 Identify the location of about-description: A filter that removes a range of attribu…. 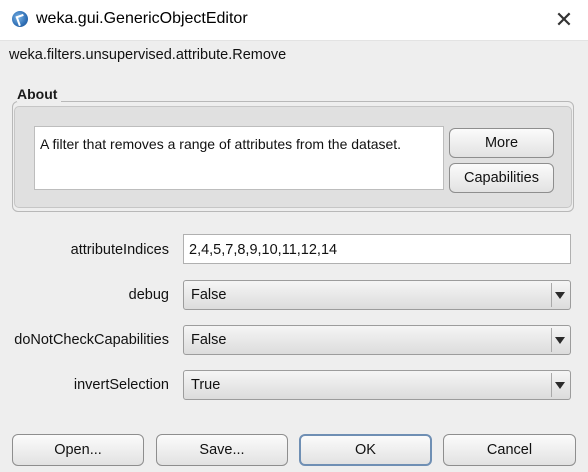
(239, 158).